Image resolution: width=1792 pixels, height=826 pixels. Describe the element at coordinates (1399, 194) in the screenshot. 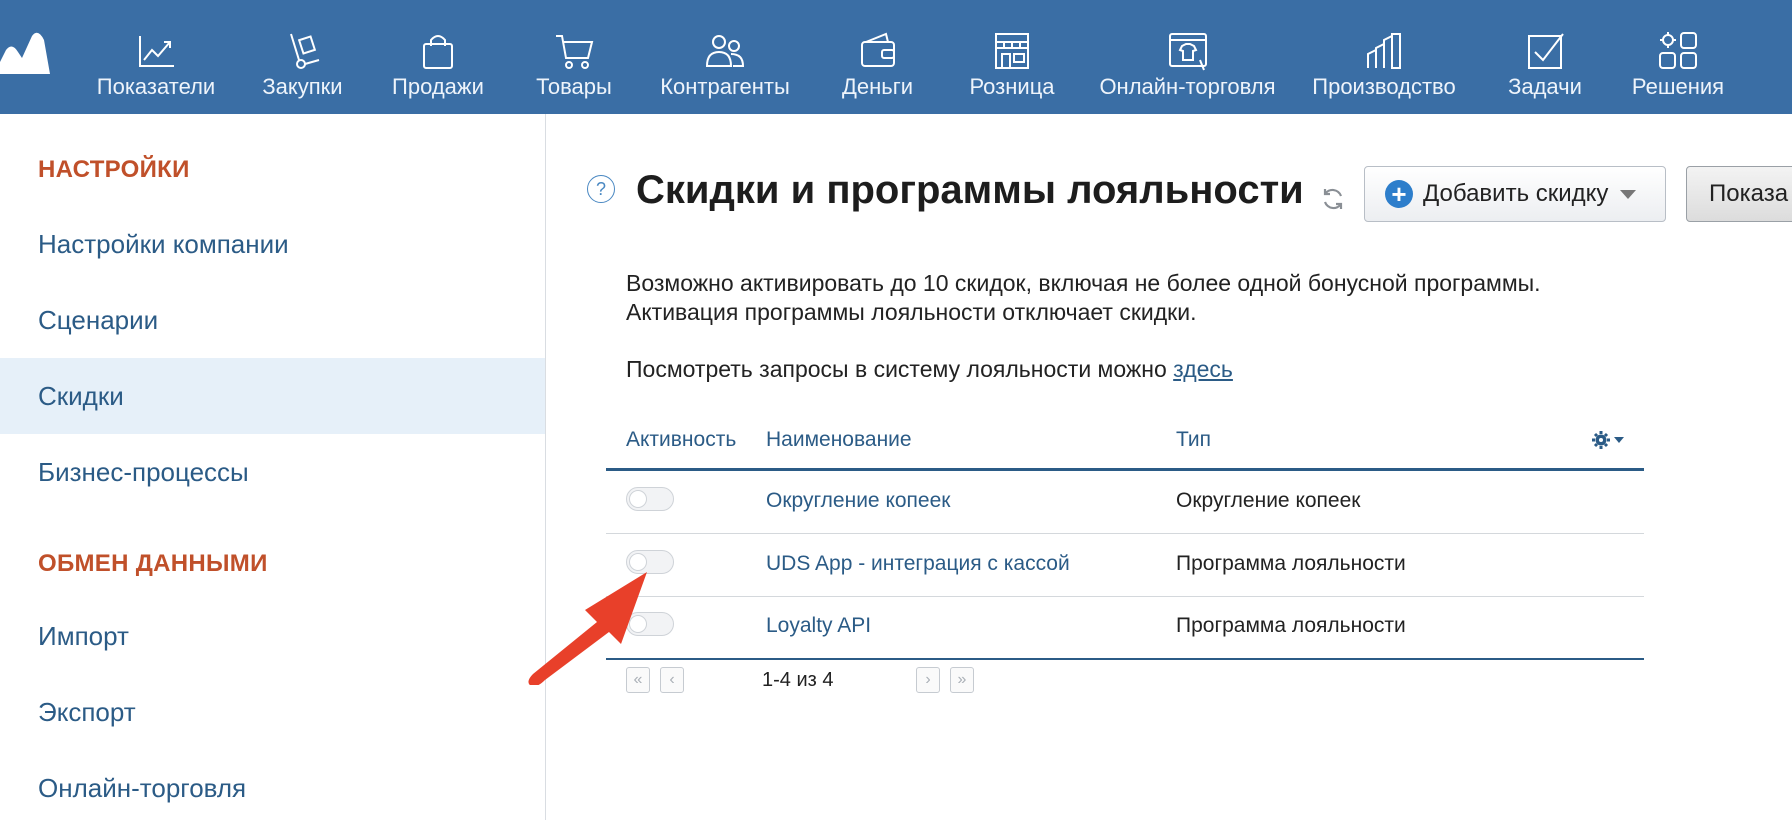

I see `plus-circle-icon: +` at that location.